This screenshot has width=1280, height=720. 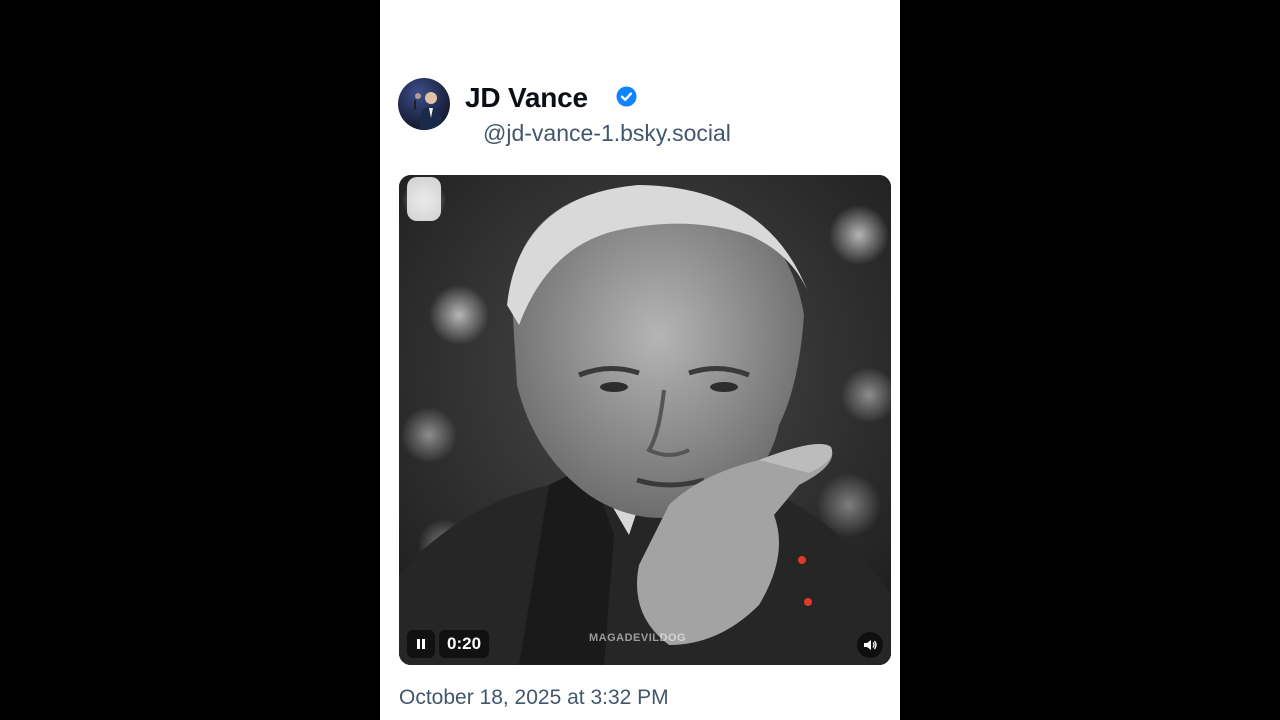 I want to click on pause-icon, so click(x=421, y=644).